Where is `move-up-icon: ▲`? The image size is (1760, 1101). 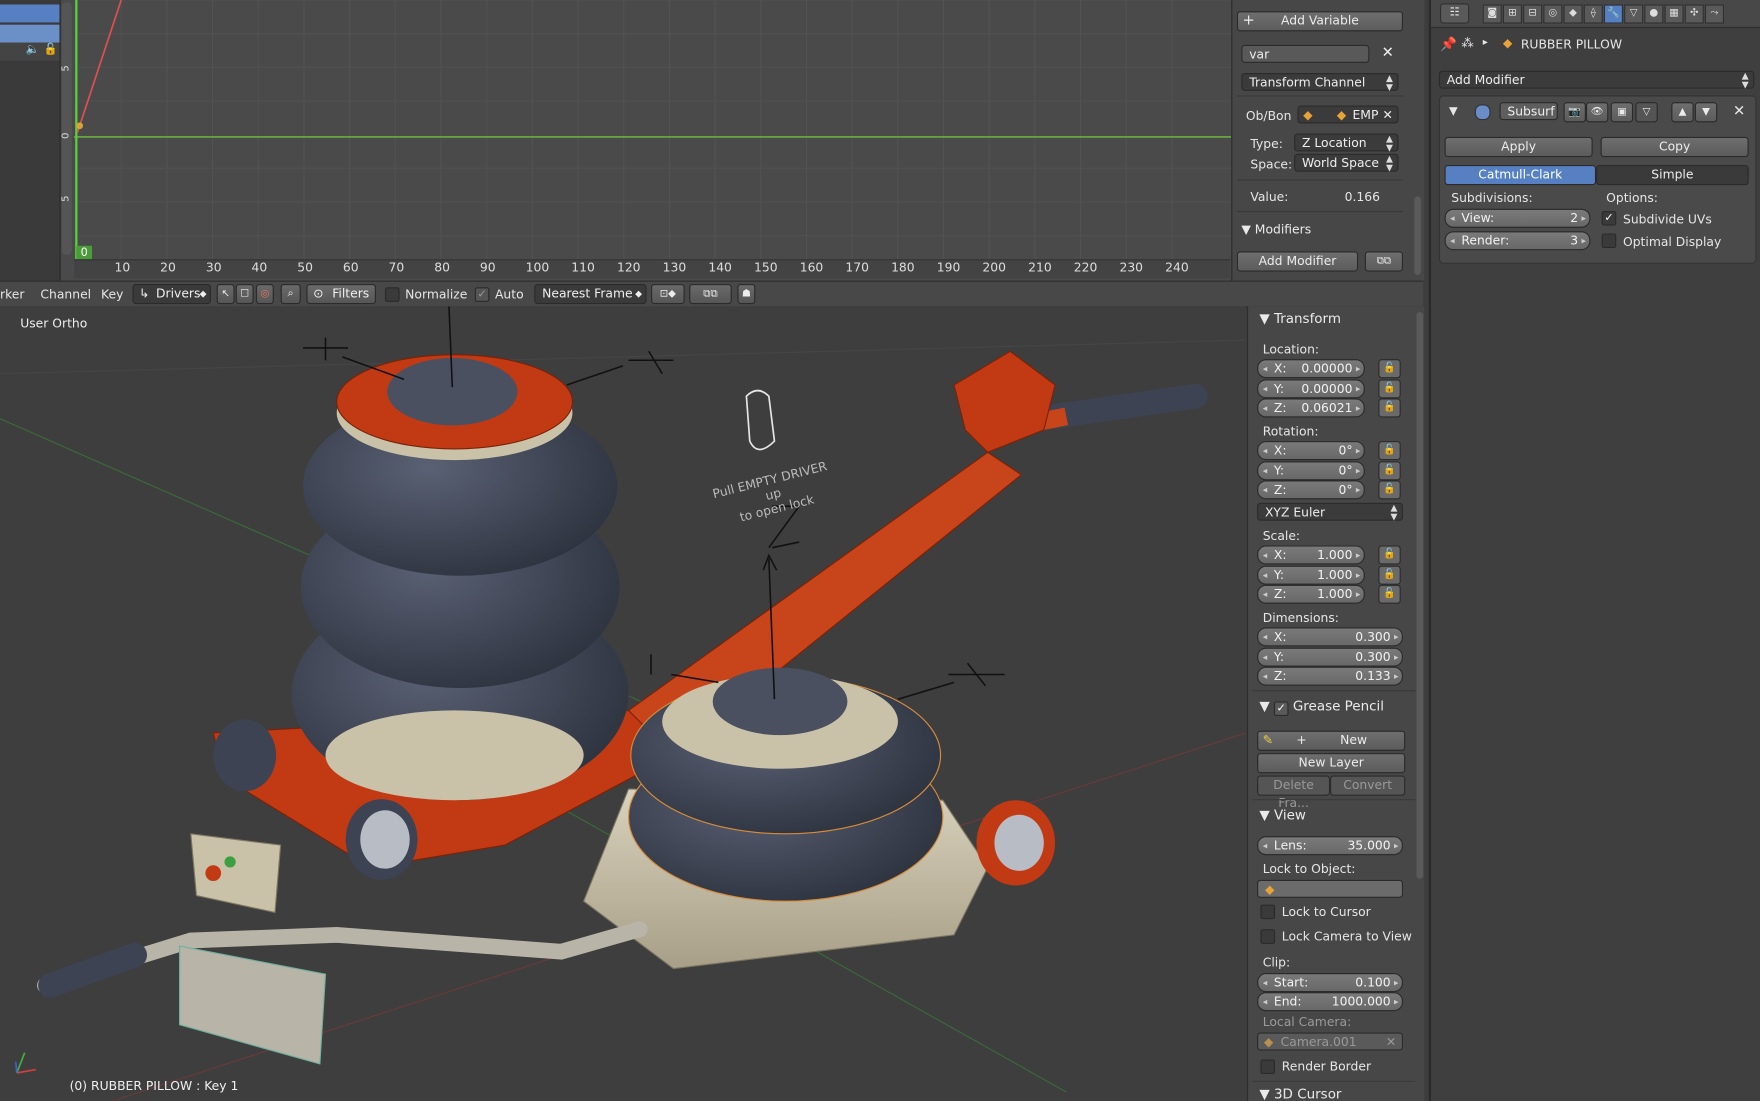 move-up-icon: ▲ is located at coordinates (1682, 112).